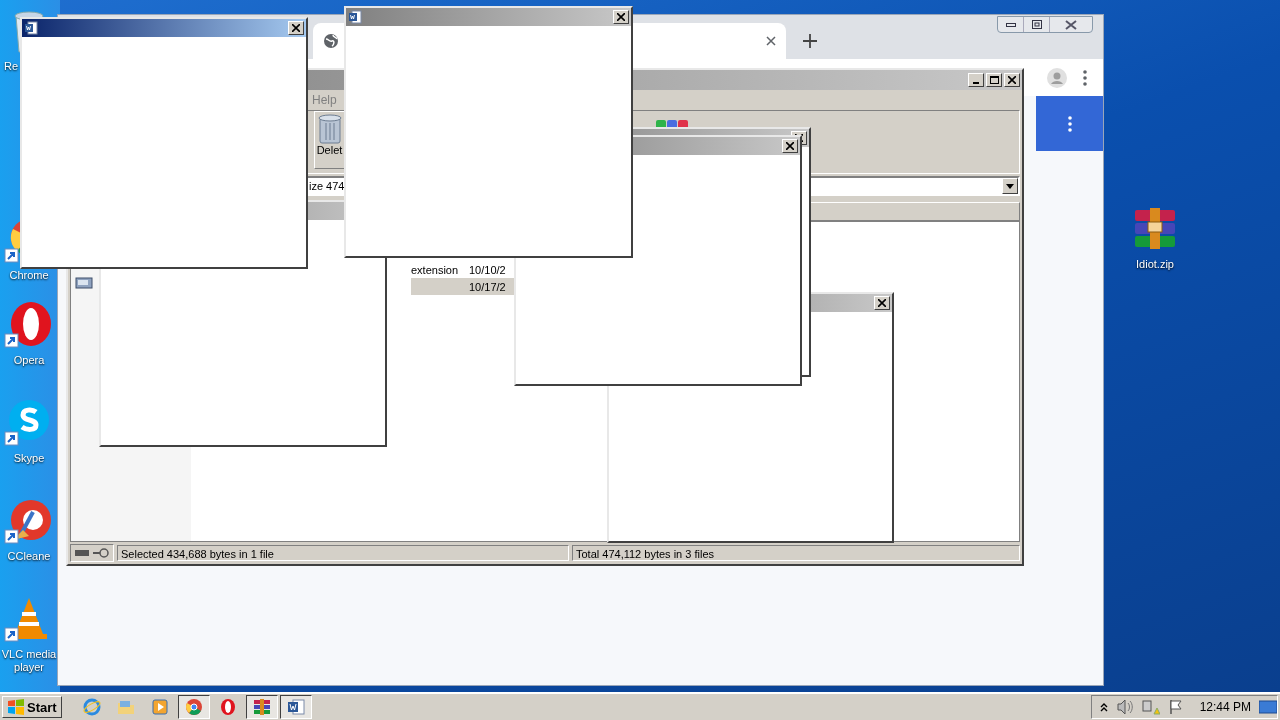 This screenshot has width=1280, height=720. Describe the element at coordinates (29, 556) in the screenshot. I see `icon-label: CCleane` at that location.